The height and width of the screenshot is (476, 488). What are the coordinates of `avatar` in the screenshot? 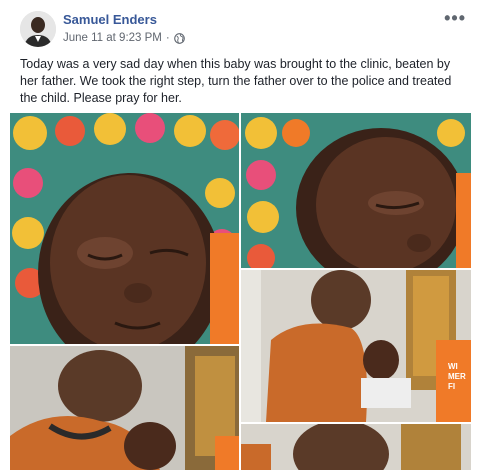 It's located at (38, 29).